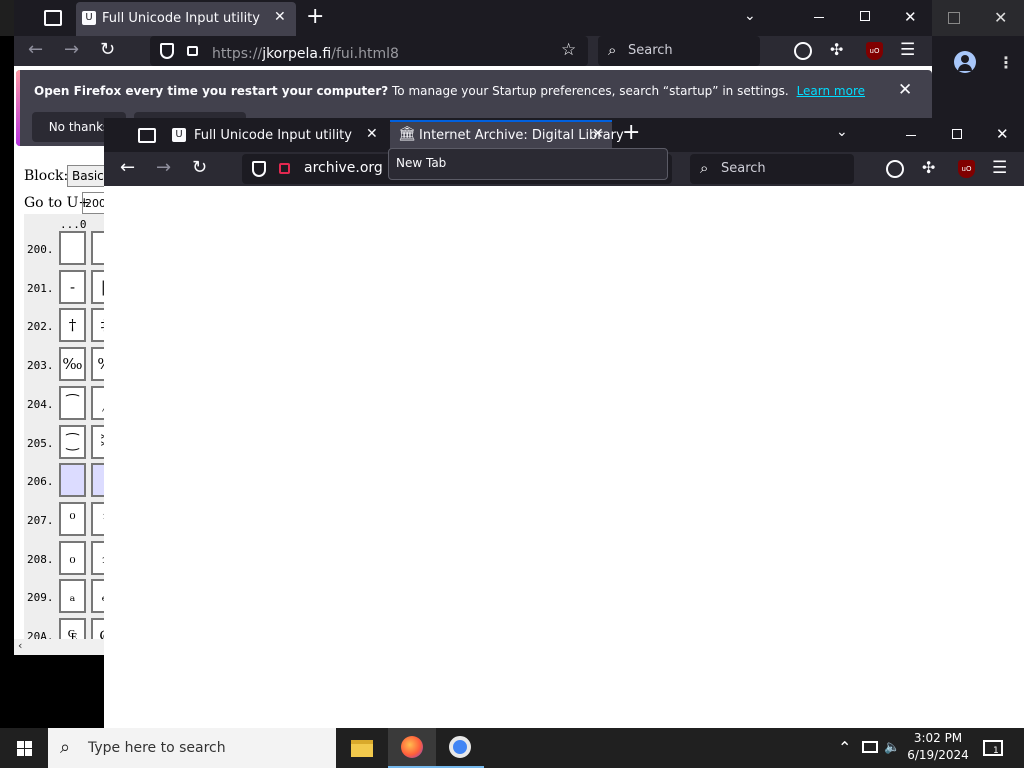 The image size is (1024, 768). I want to click on lock-icon, so click(192, 51).